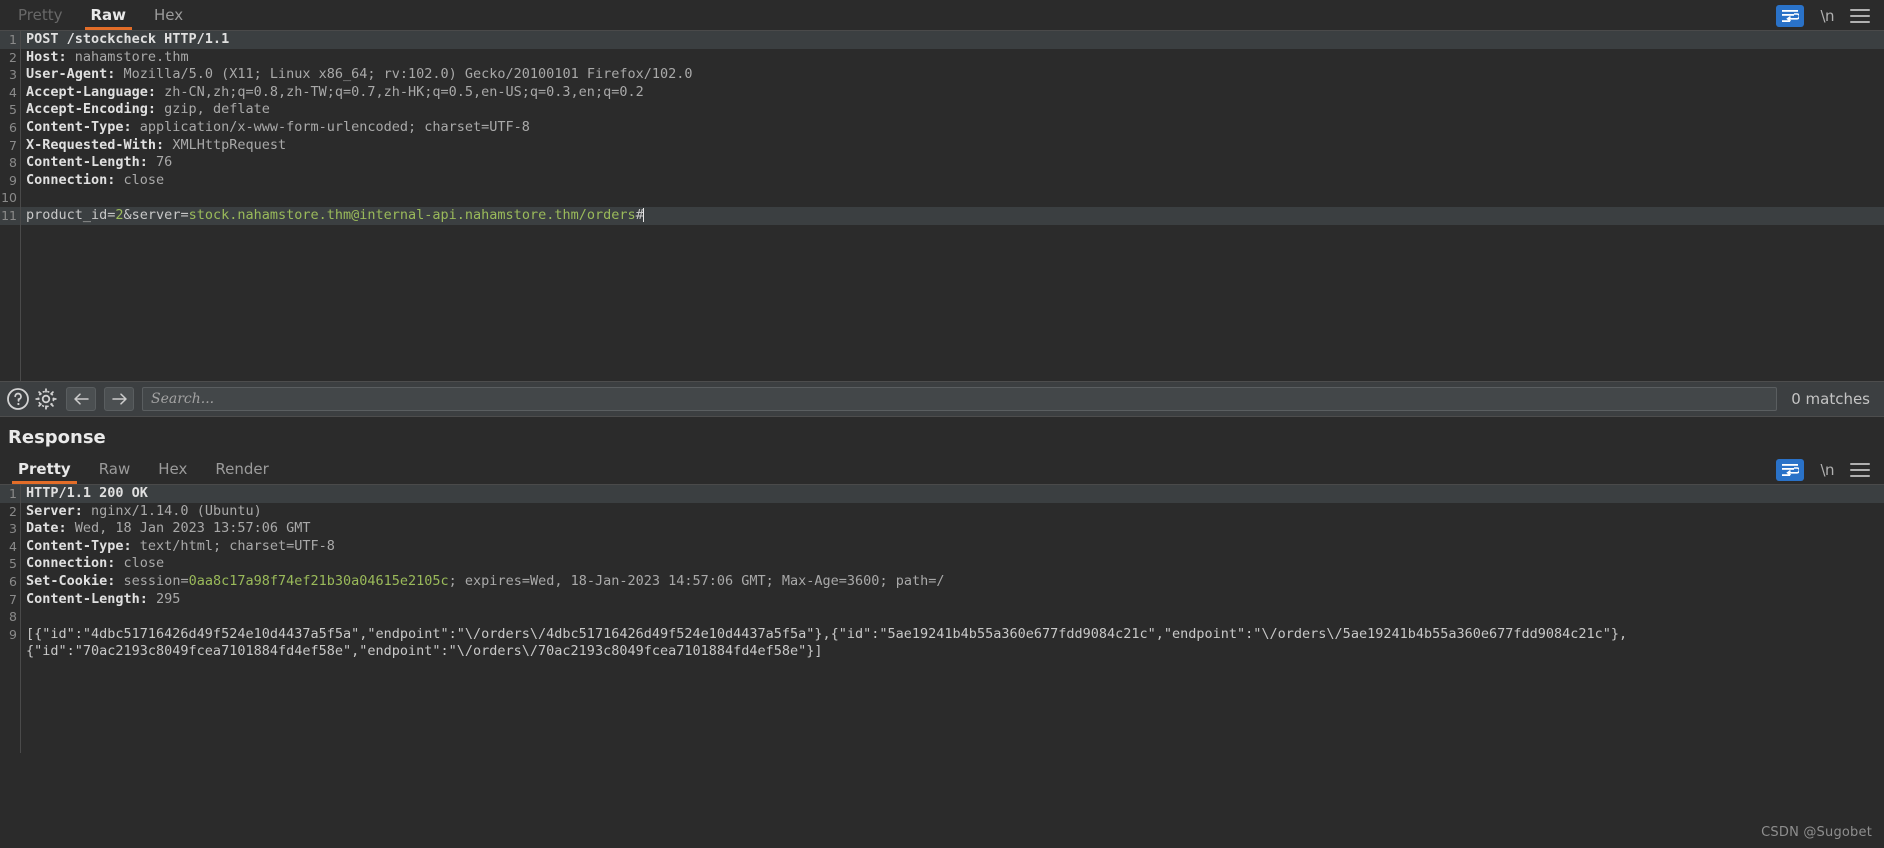 Image resolution: width=1884 pixels, height=848 pixels. I want to click on response-title: Response, so click(57, 437).